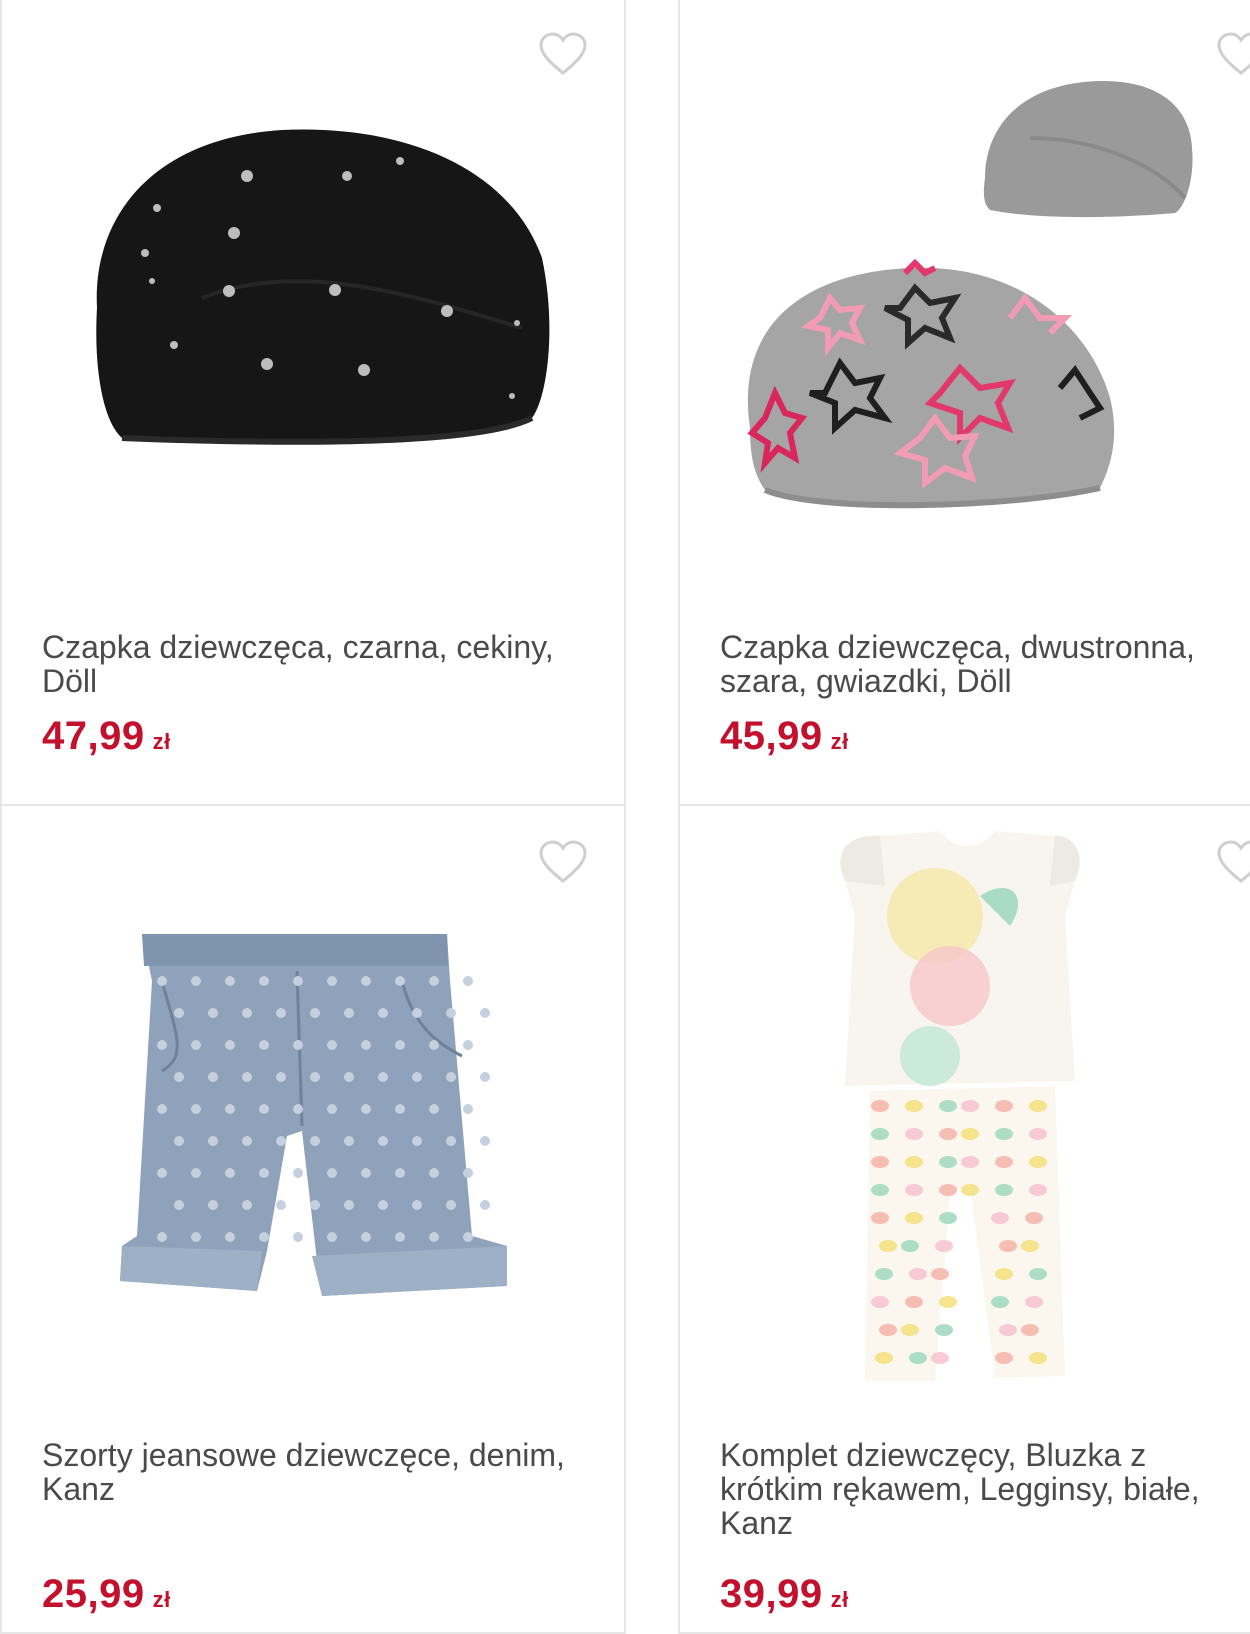 The height and width of the screenshot is (1634, 1250). Describe the element at coordinates (771, 736) in the screenshot. I see `price-value: 45,99` at that location.